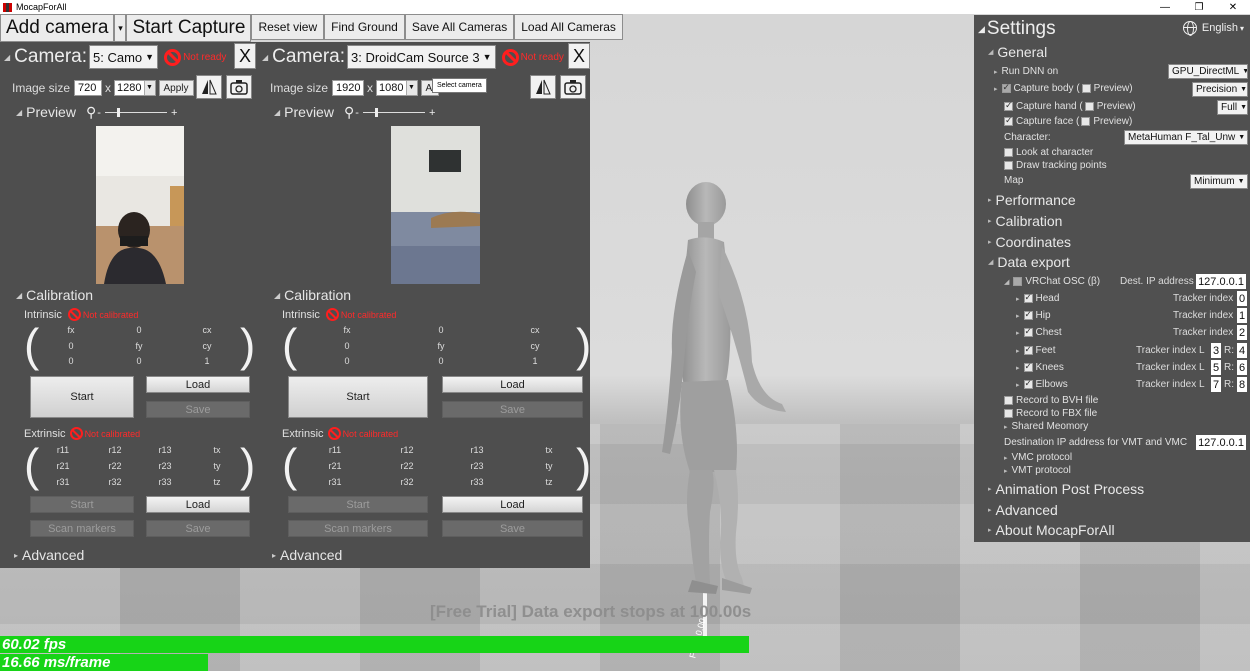 The width and height of the screenshot is (1250, 671). I want to click on camera-source-select: 5: Camo ▼, so click(124, 57).